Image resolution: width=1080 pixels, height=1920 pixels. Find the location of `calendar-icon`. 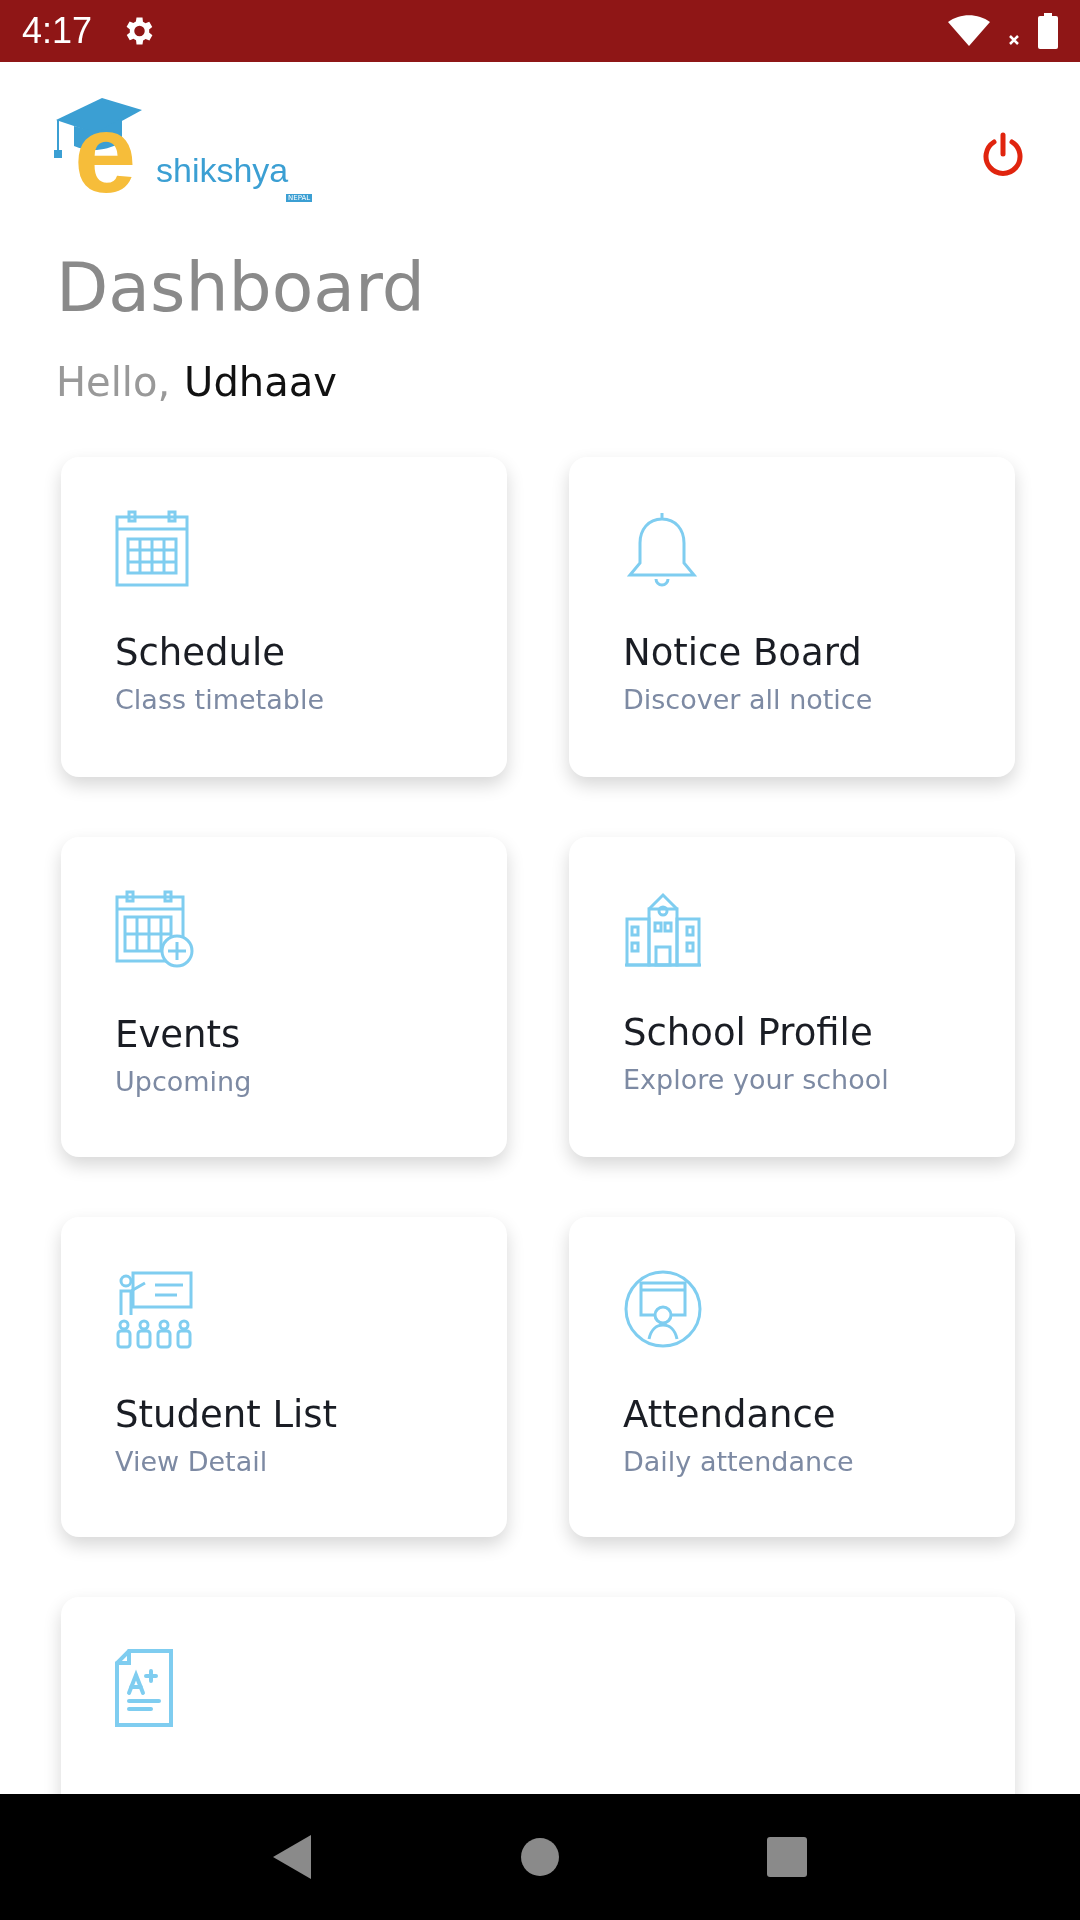

calendar-icon is located at coordinates (153, 547).